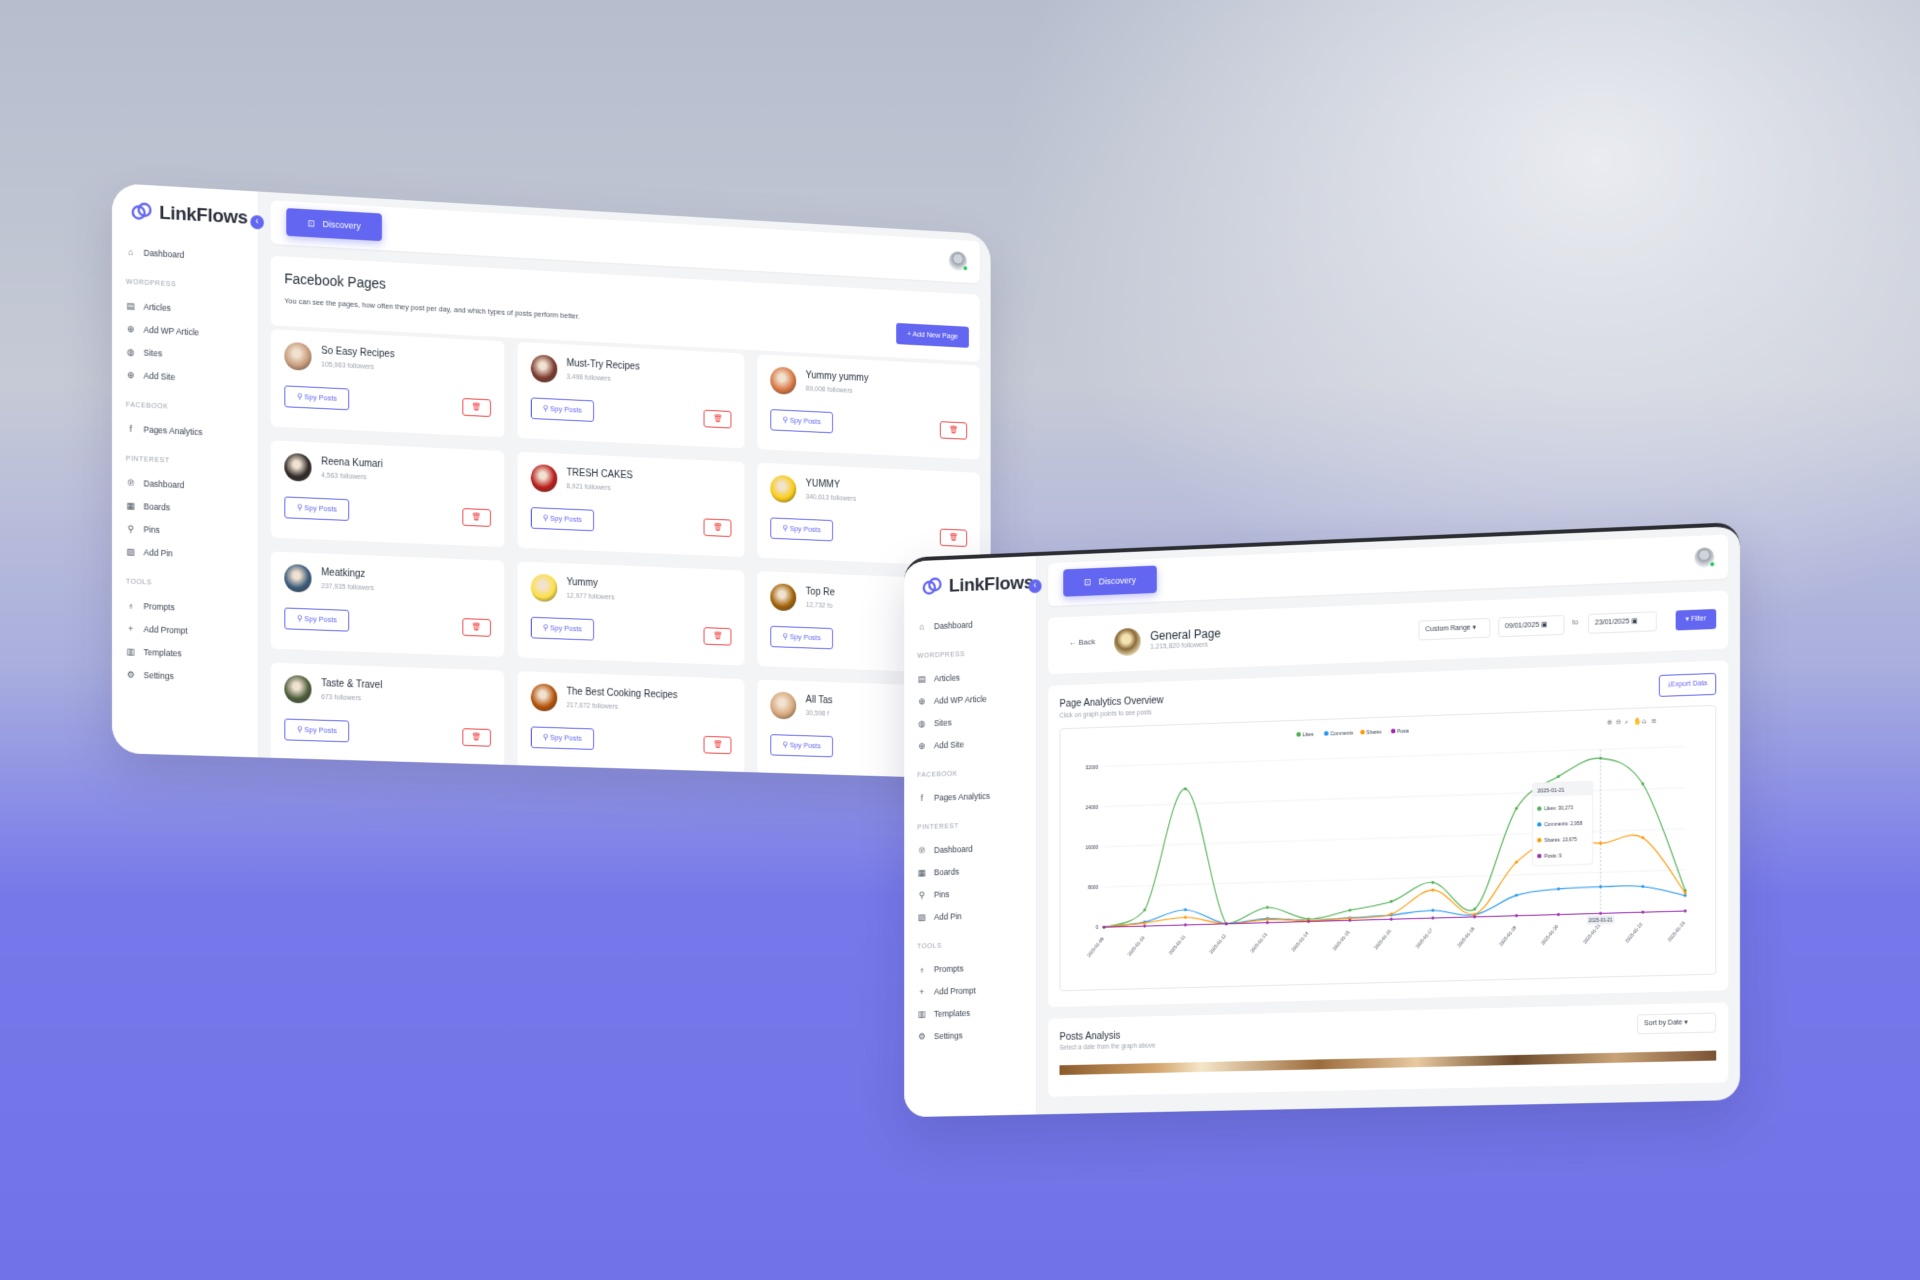  I want to click on date-to-input: 23/01/2025 ▣, so click(1622, 622).